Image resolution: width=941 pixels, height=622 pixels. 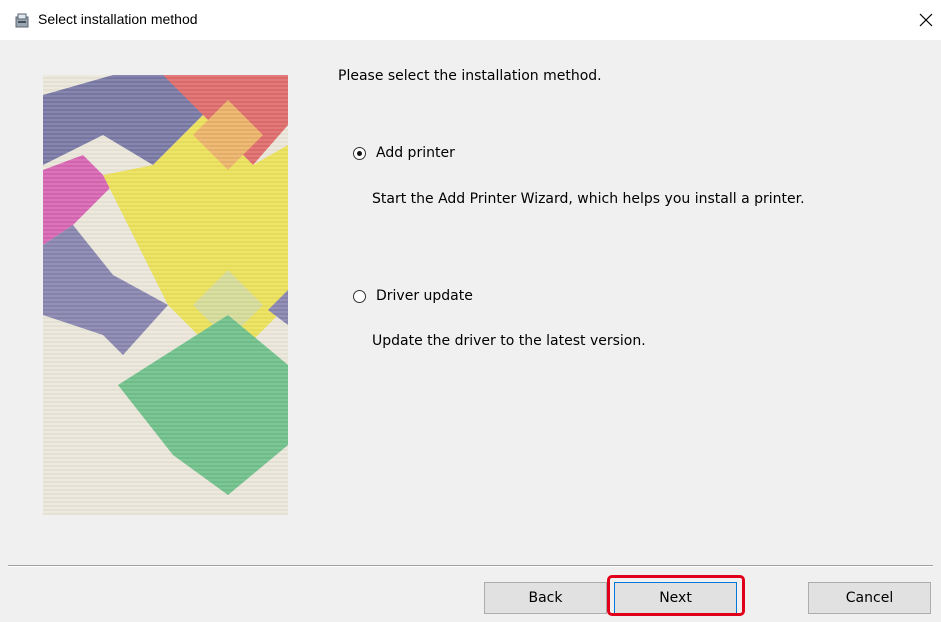 I want to click on add-printer-radio, so click(x=359, y=153).